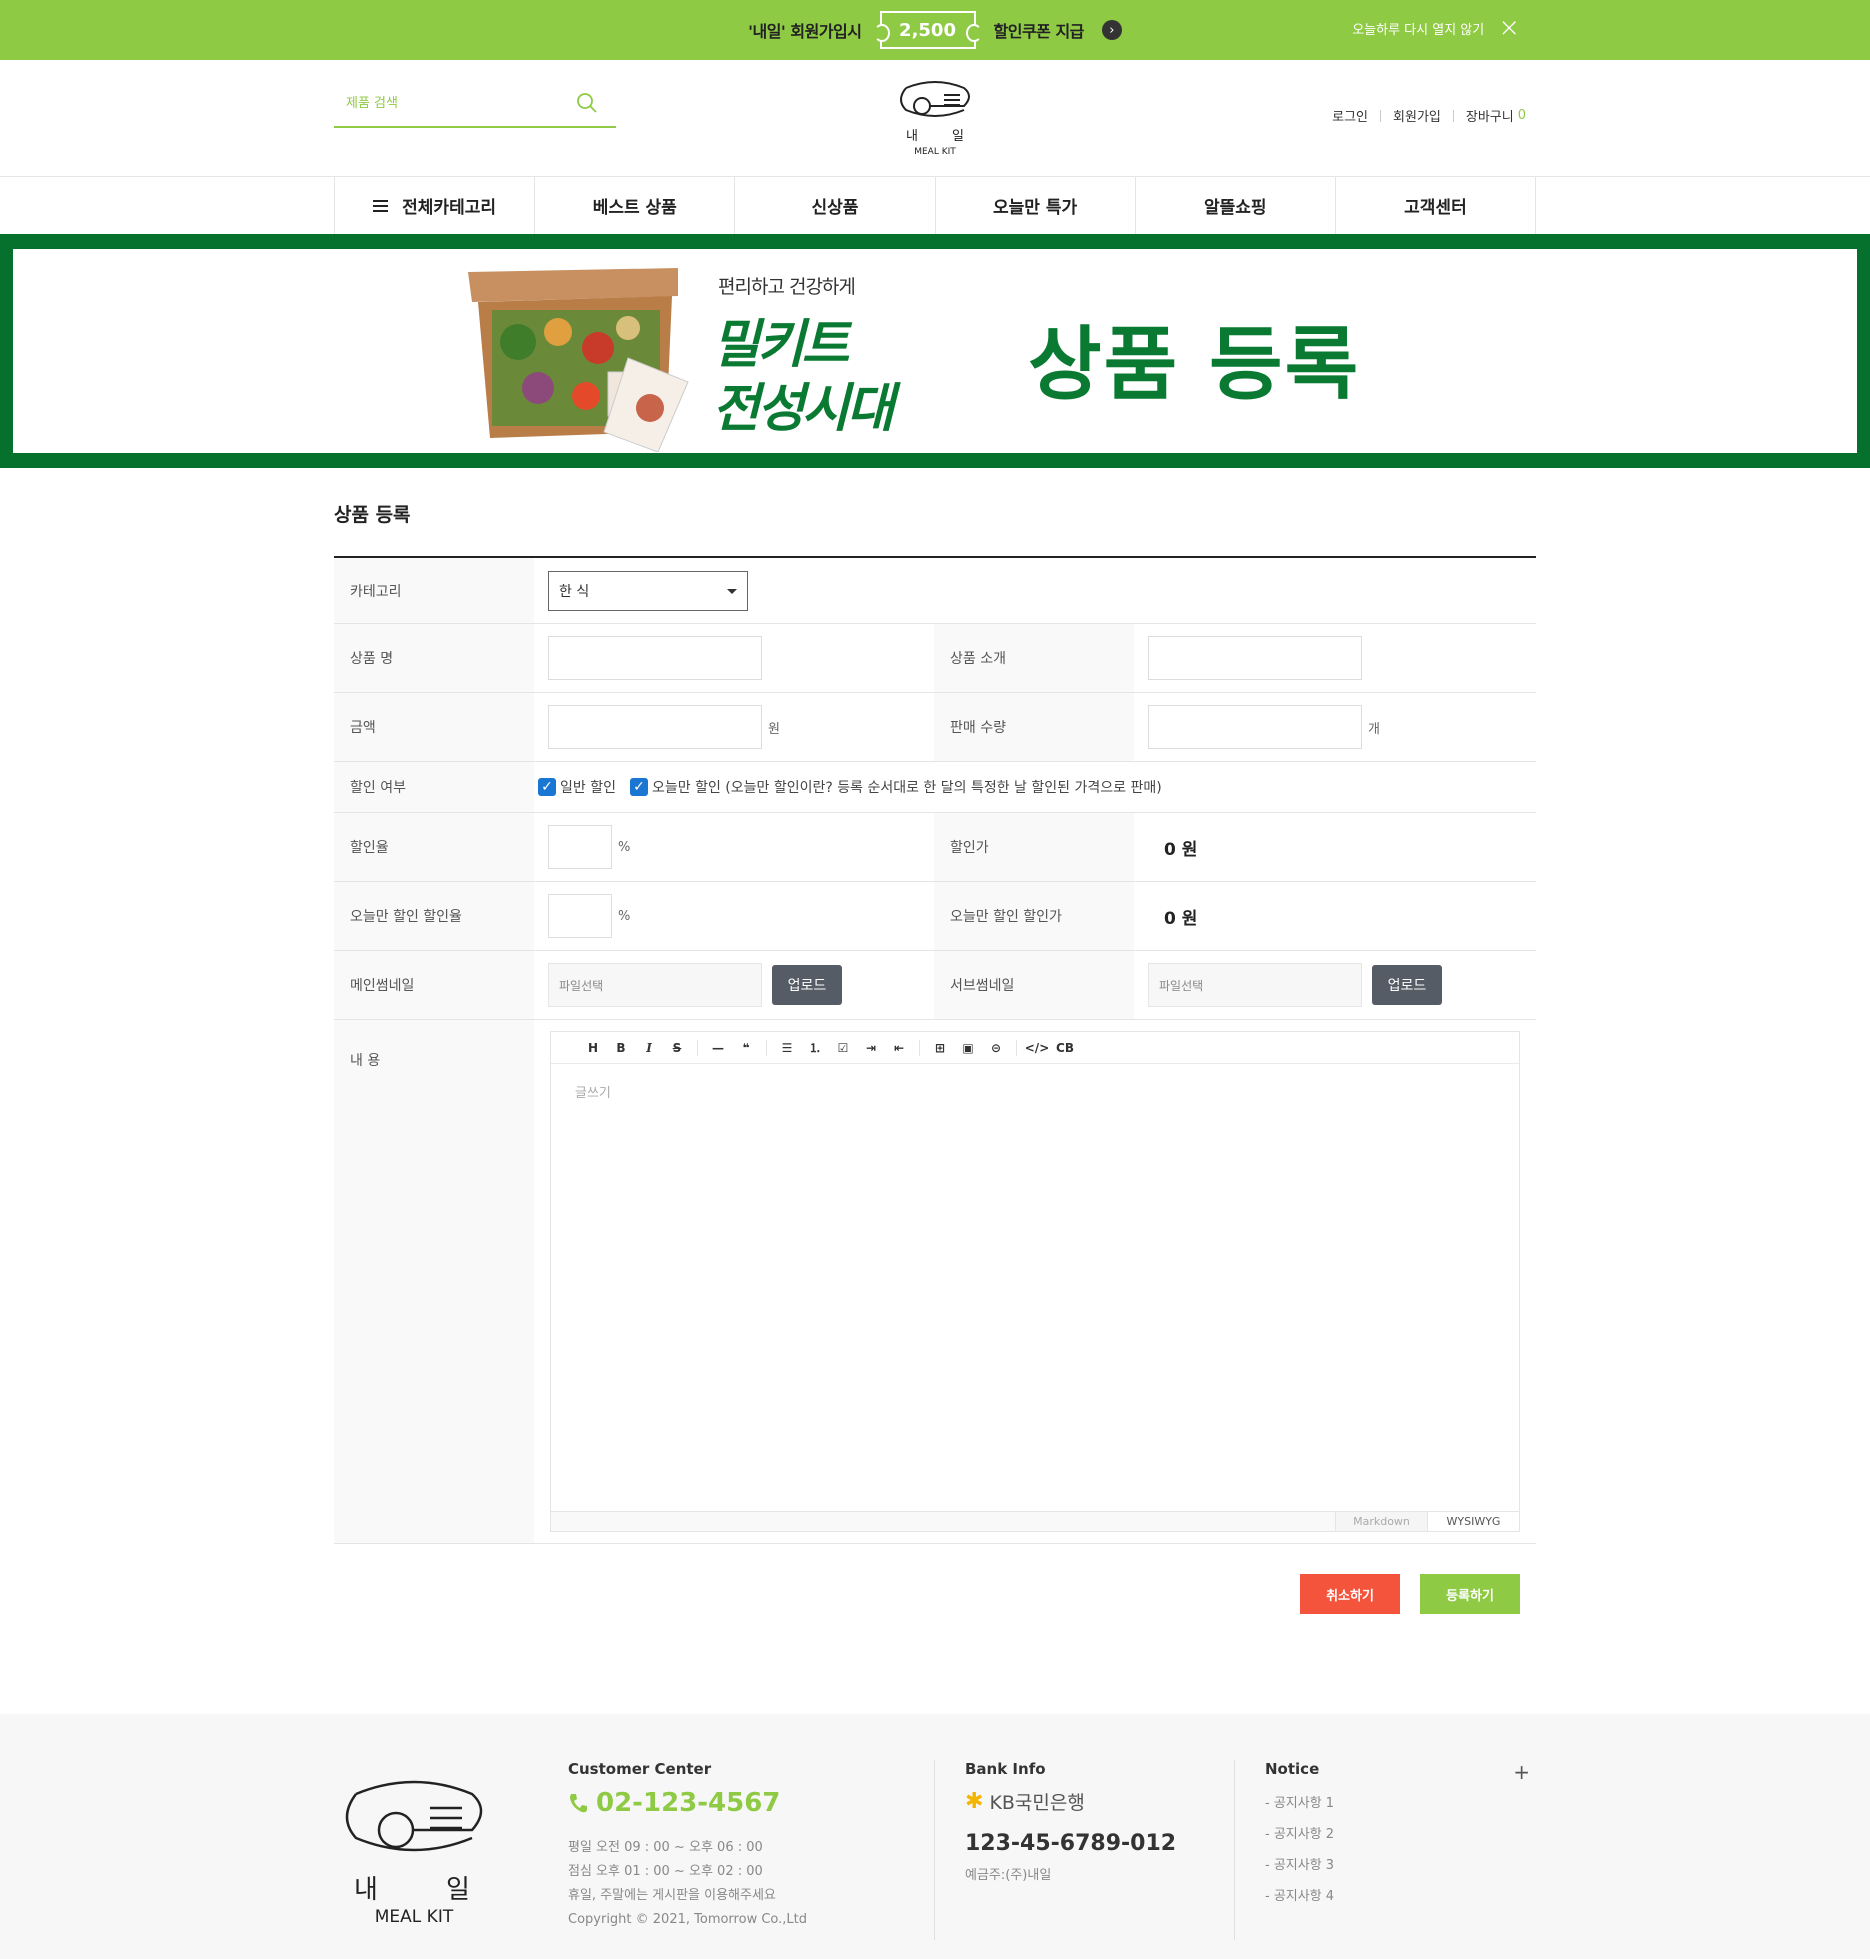 This screenshot has height=1959, width=1870. Describe the element at coordinates (1037, 1803) in the screenshot. I see `bank-name: KB국민은행` at that location.